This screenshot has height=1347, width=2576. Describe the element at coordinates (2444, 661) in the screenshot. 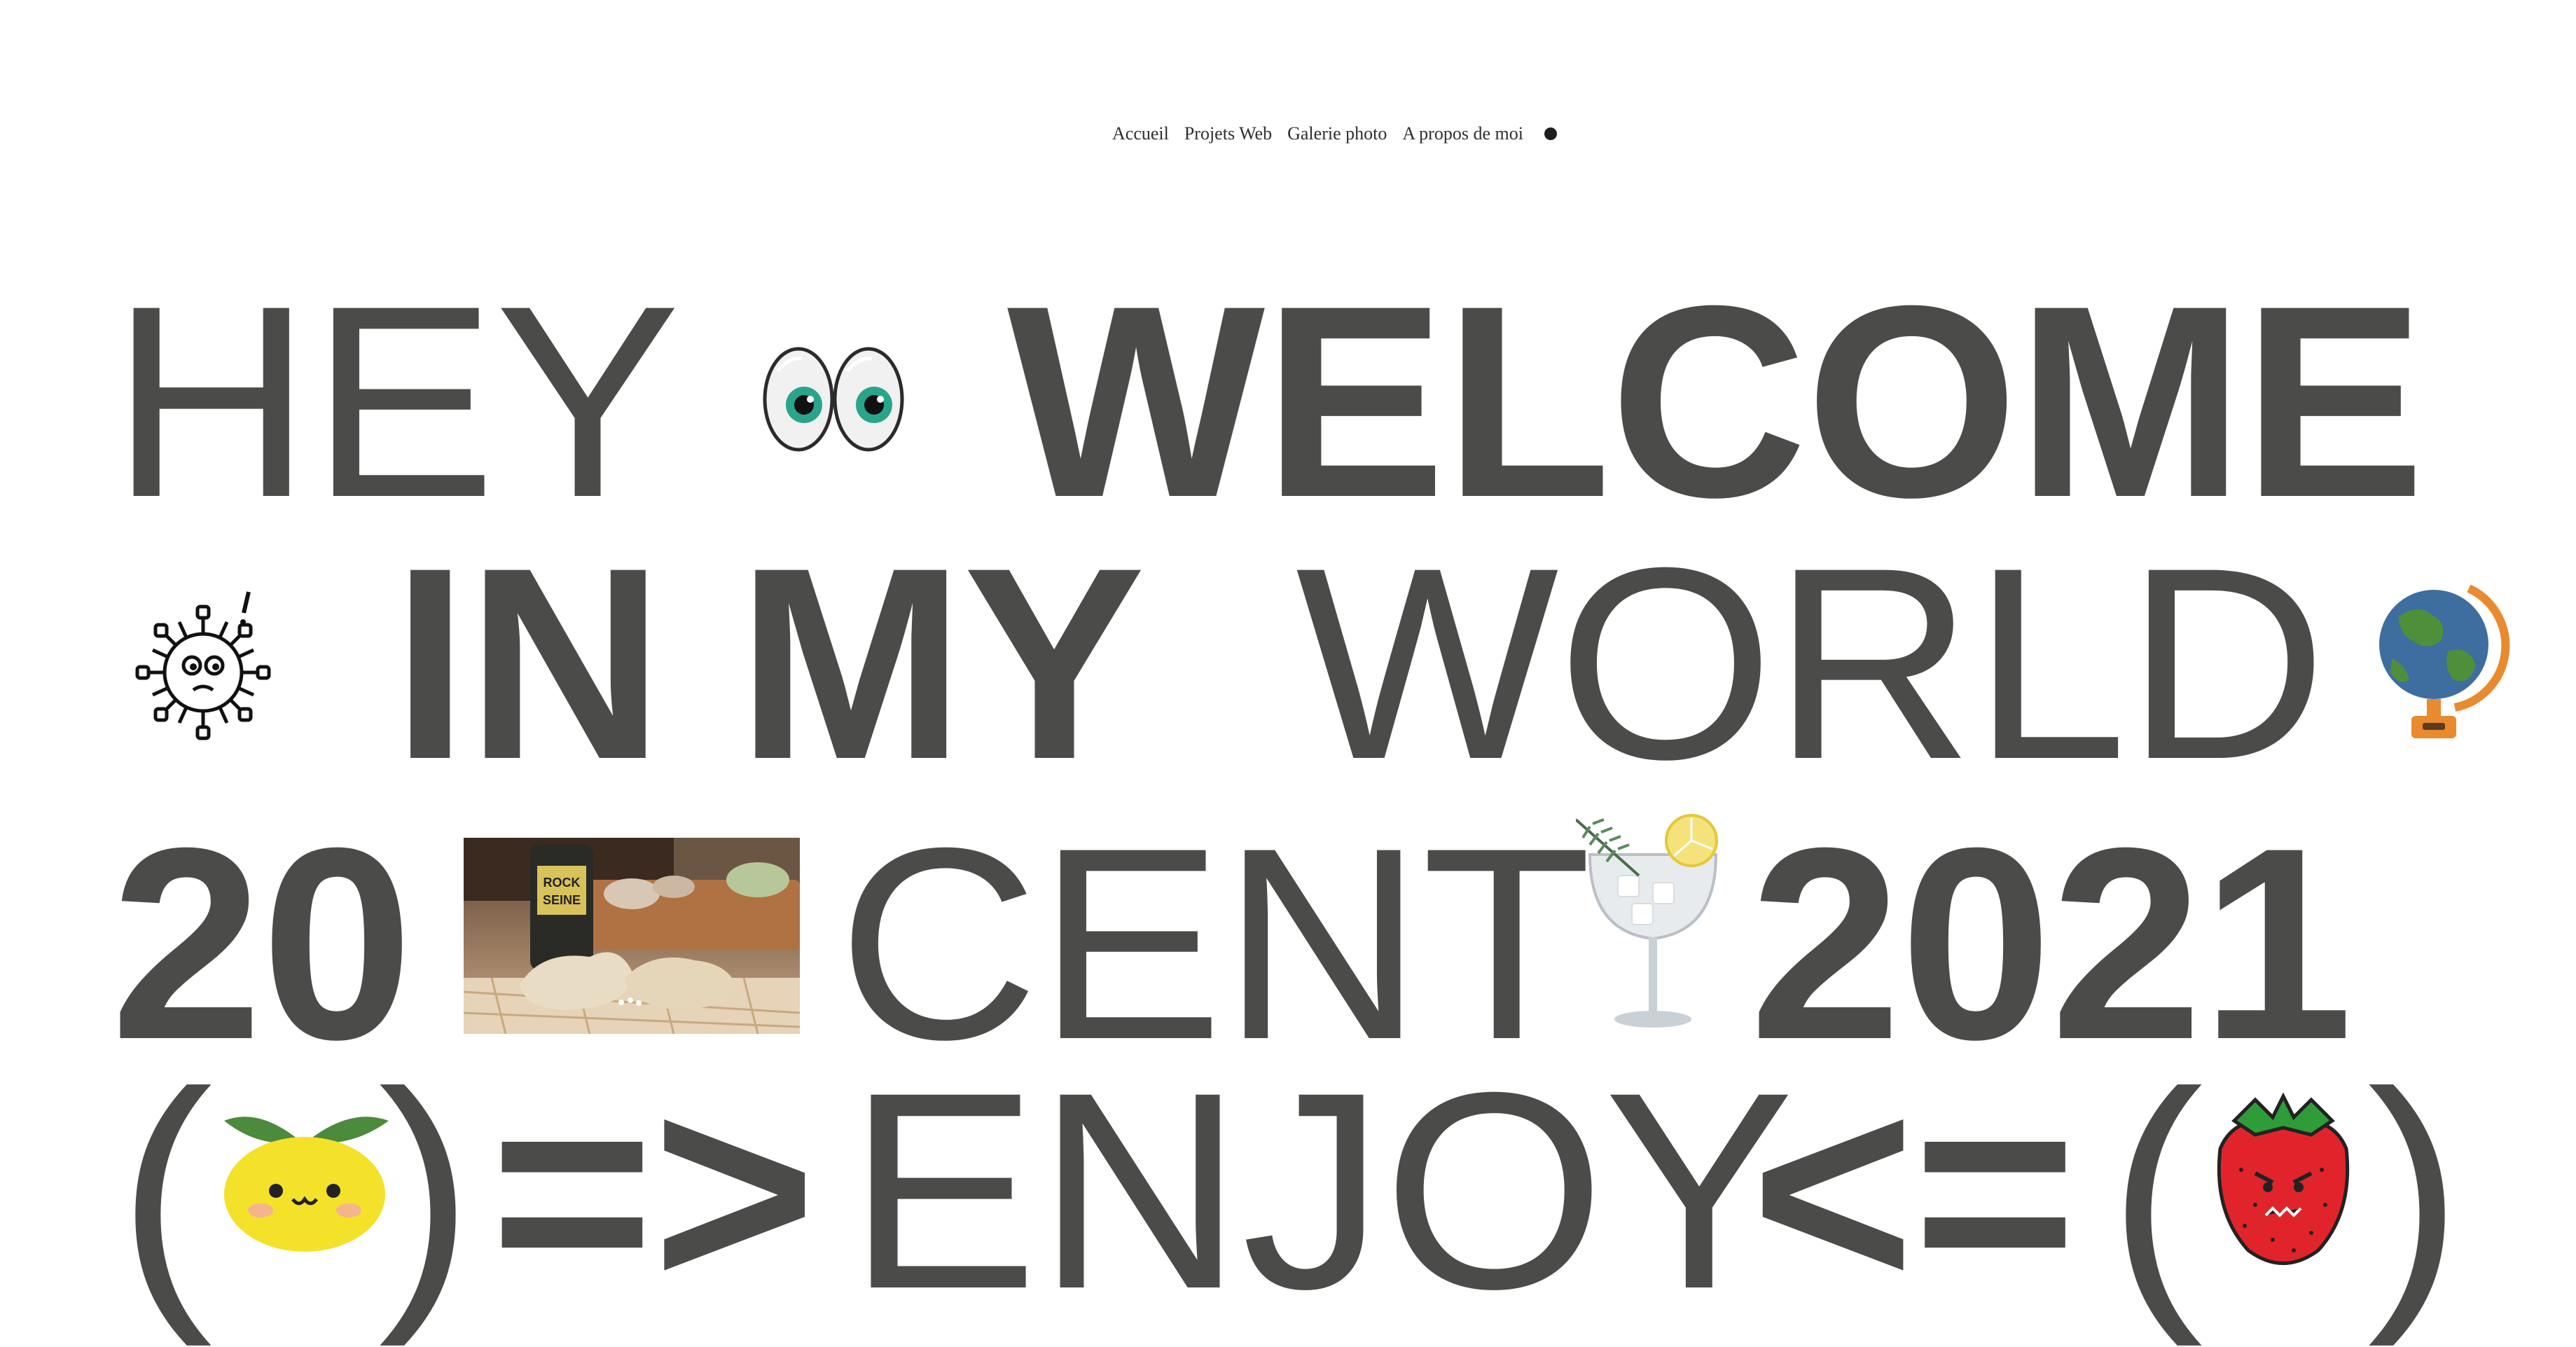

I see `globe-icon` at that location.